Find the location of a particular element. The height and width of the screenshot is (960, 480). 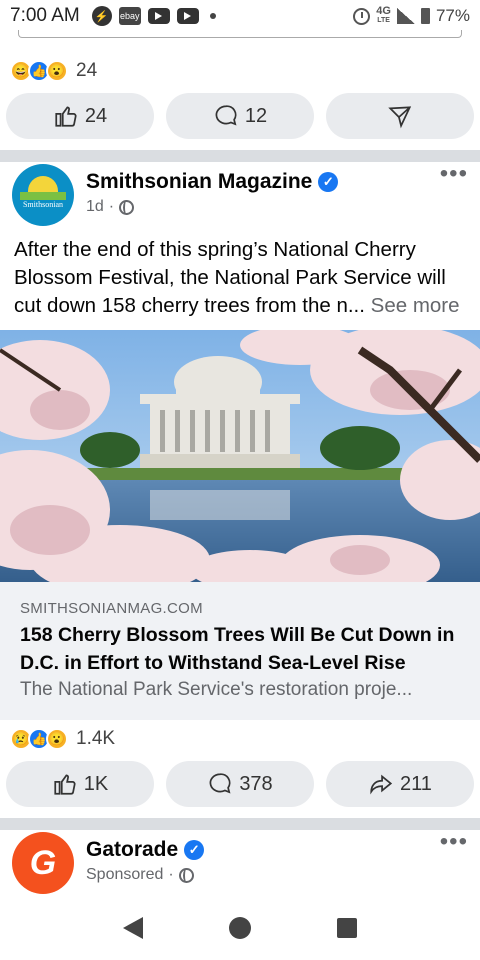

share-button: 211 is located at coordinates (400, 784).